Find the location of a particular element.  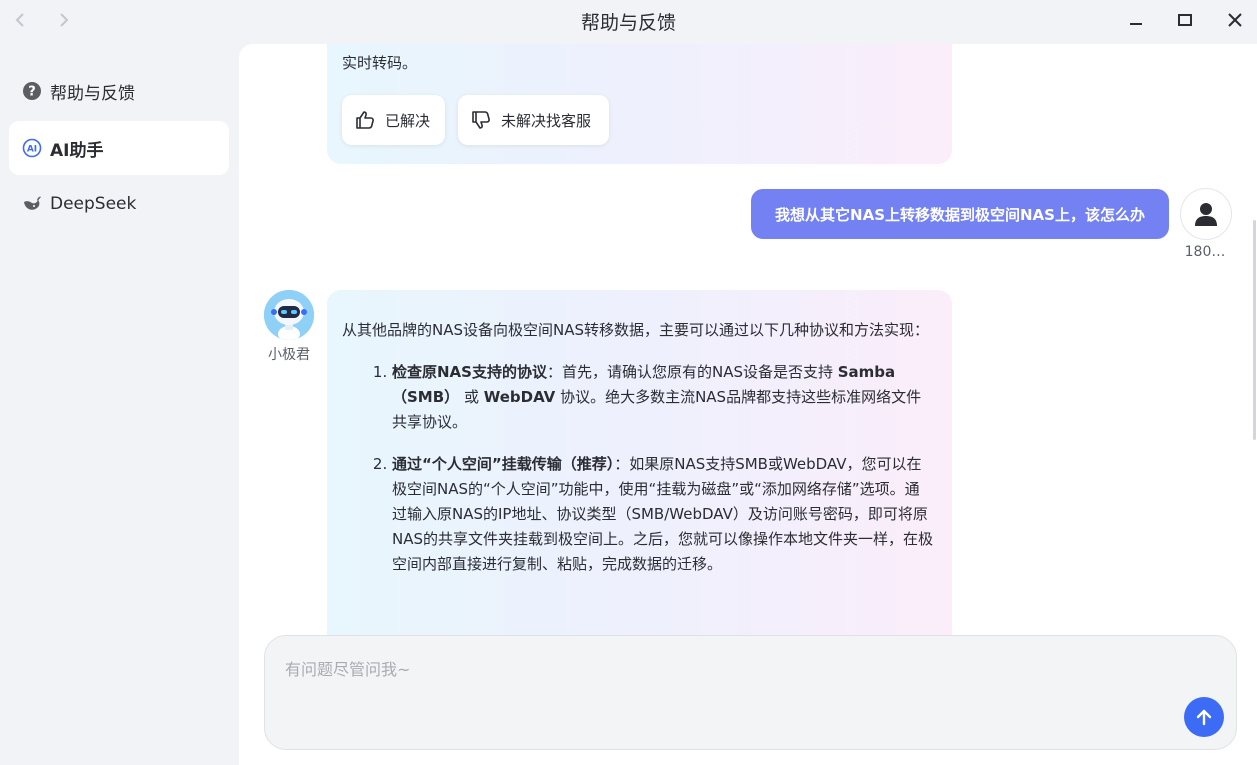

thumbs-down-icon is located at coordinates (481, 120).